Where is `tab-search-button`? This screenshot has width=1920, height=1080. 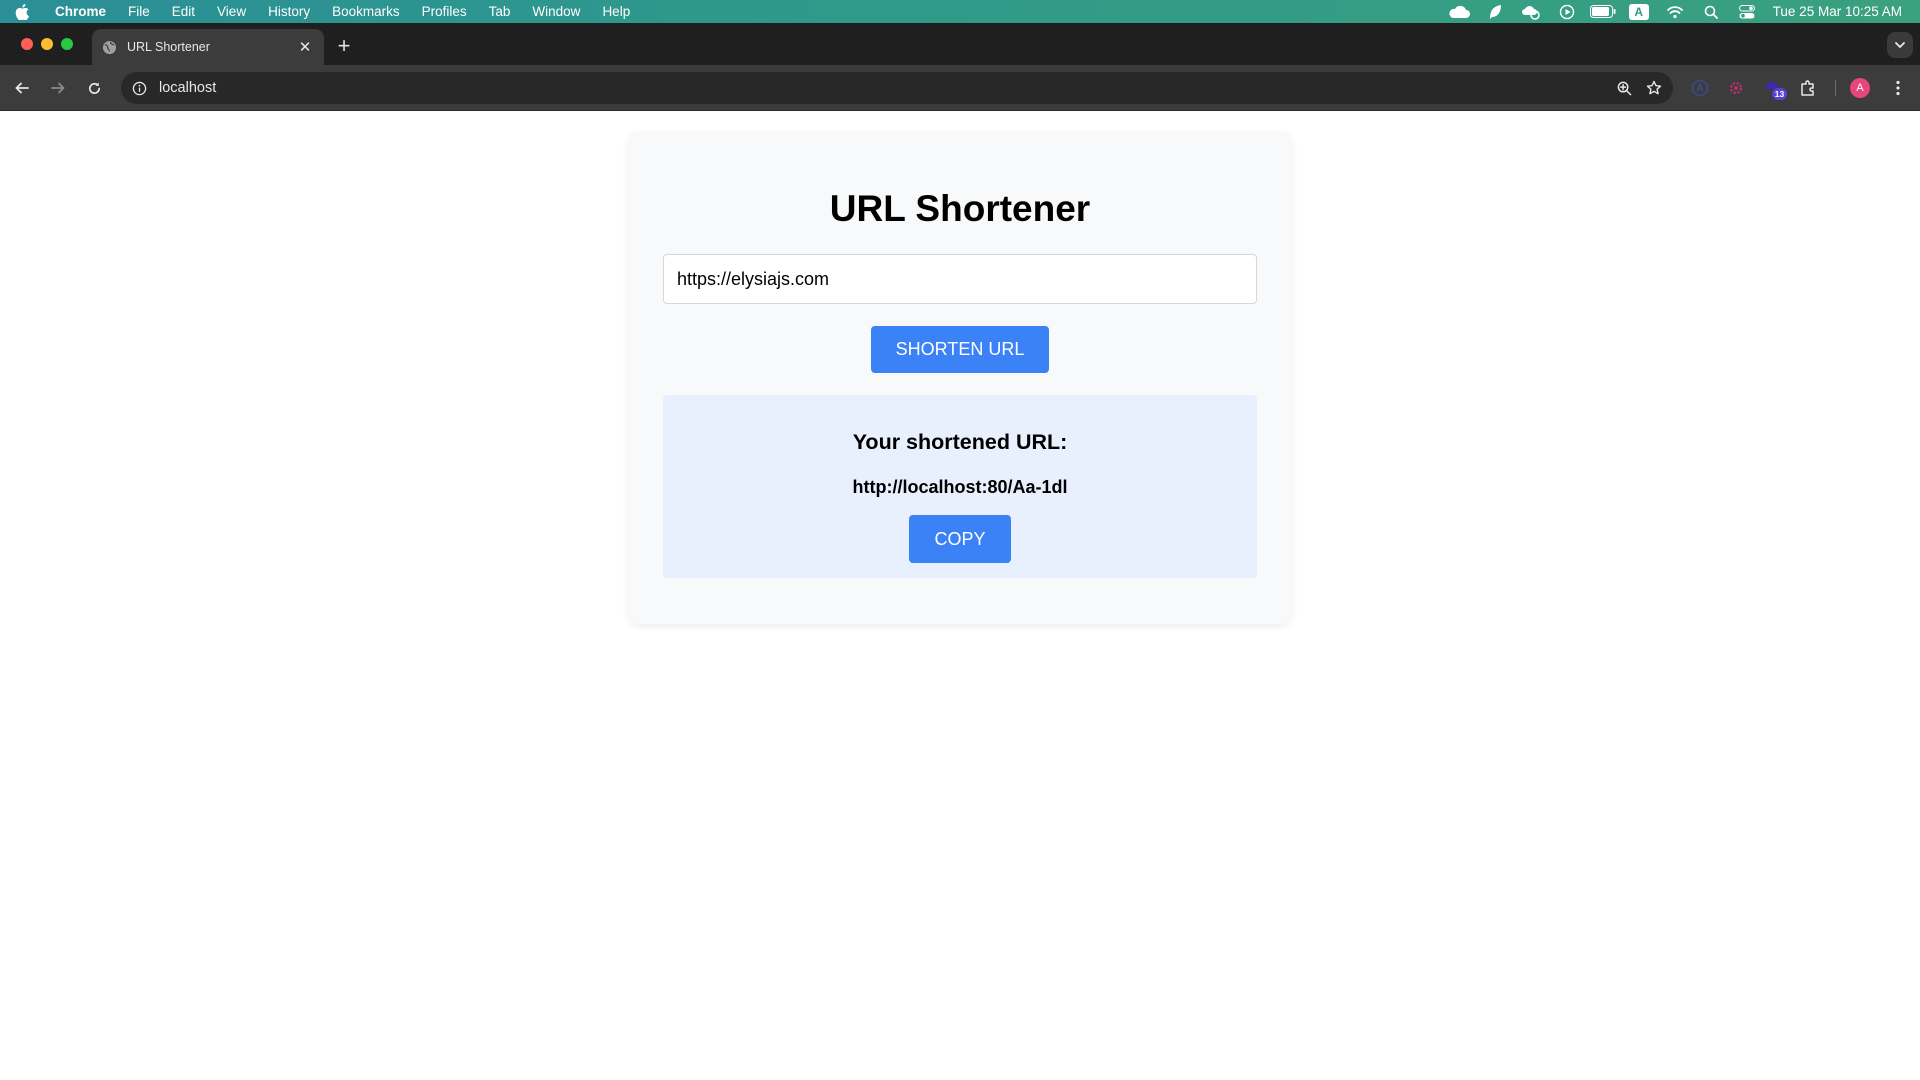 tab-search-button is located at coordinates (1900, 45).